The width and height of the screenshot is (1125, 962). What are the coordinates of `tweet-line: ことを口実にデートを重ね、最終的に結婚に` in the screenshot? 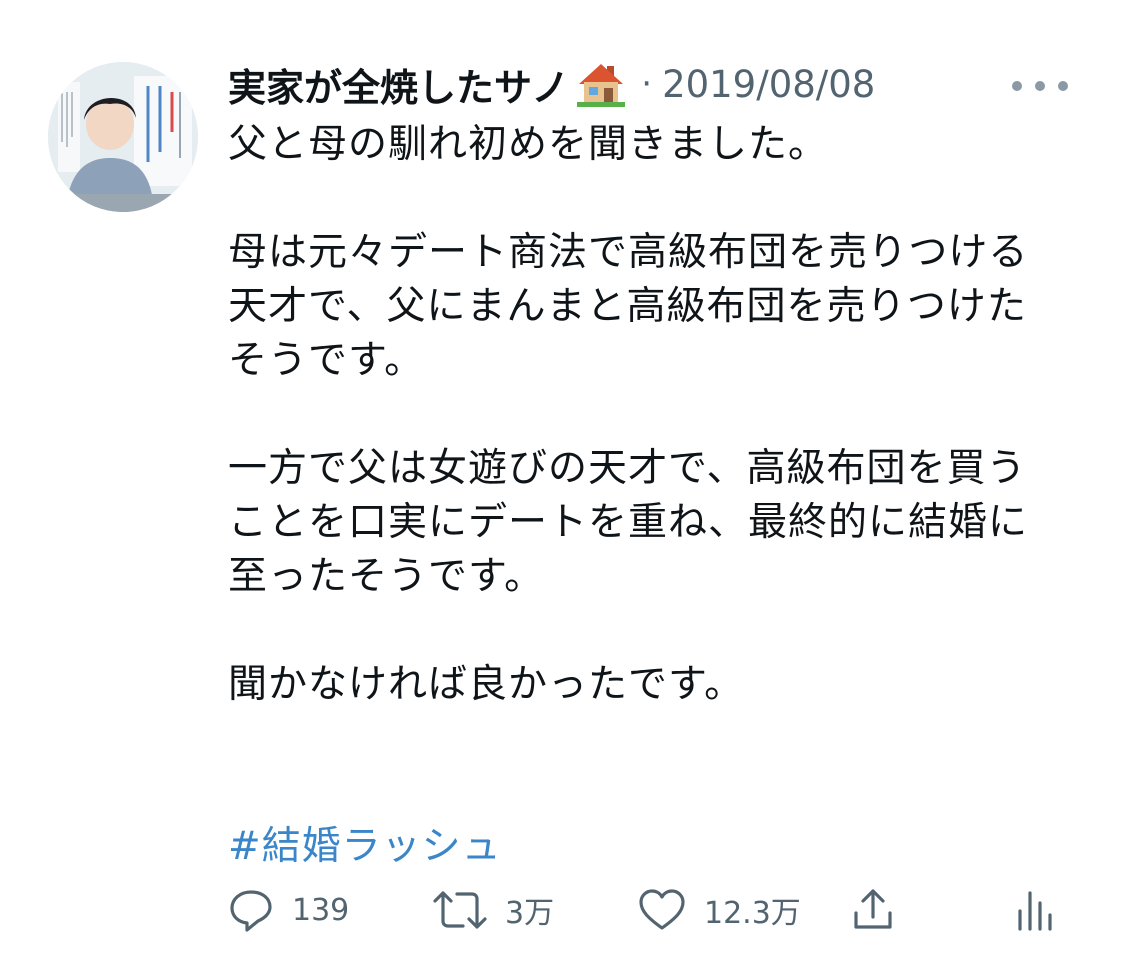 It's located at (628, 522).